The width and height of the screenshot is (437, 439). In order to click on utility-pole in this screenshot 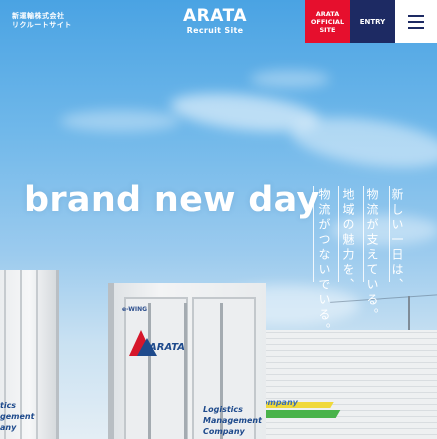, I will do `click(409, 315)`.